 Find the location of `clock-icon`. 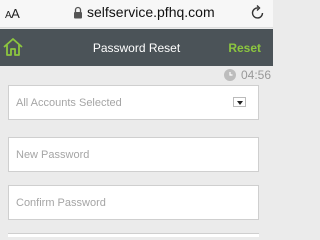

clock-icon is located at coordinates (229, 75).